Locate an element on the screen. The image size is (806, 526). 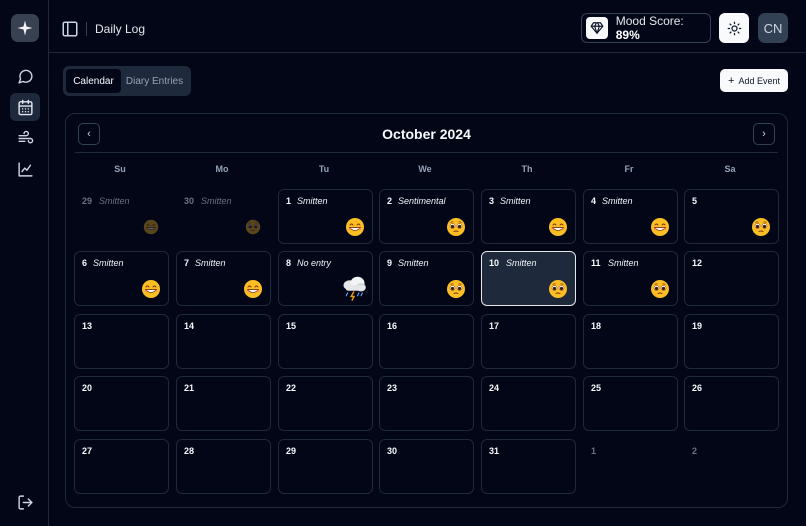
day-number: 30 is located at coordinates (189, 201).